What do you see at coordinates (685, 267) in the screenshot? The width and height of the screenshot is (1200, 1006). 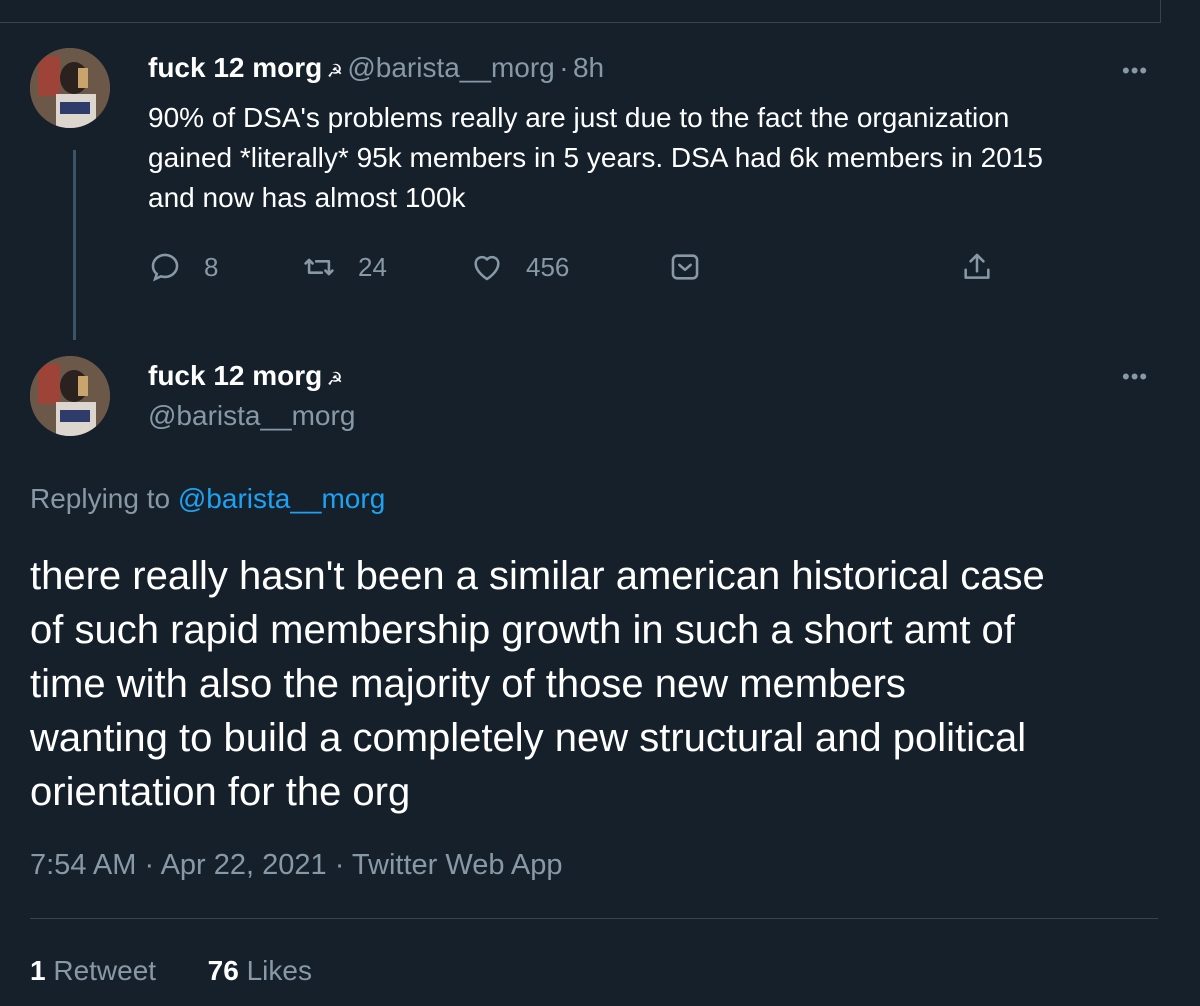 I see `tip-jar-icon` at bounding box center [685, 267].